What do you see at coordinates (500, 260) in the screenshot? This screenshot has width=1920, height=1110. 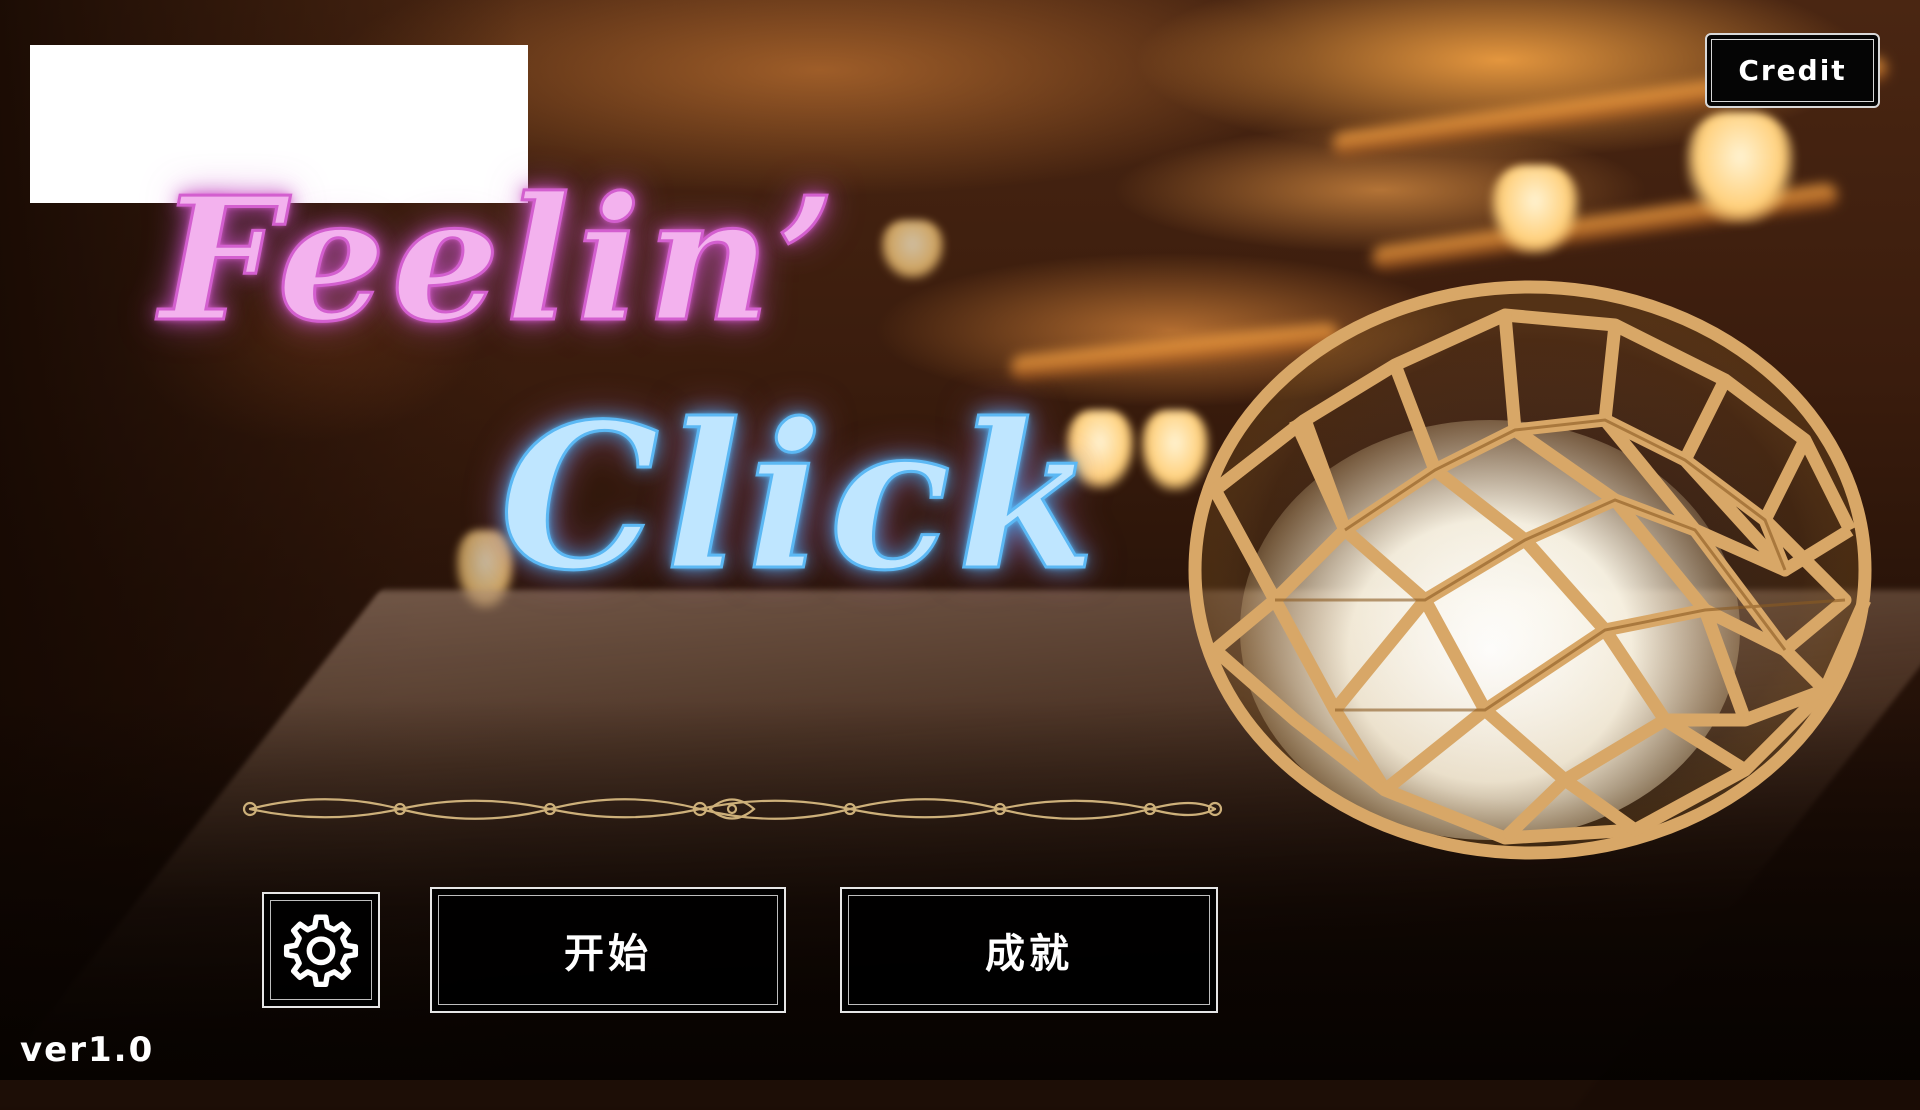 I see `game-title-line1: Feelin’` at bounding box center [500, 260].